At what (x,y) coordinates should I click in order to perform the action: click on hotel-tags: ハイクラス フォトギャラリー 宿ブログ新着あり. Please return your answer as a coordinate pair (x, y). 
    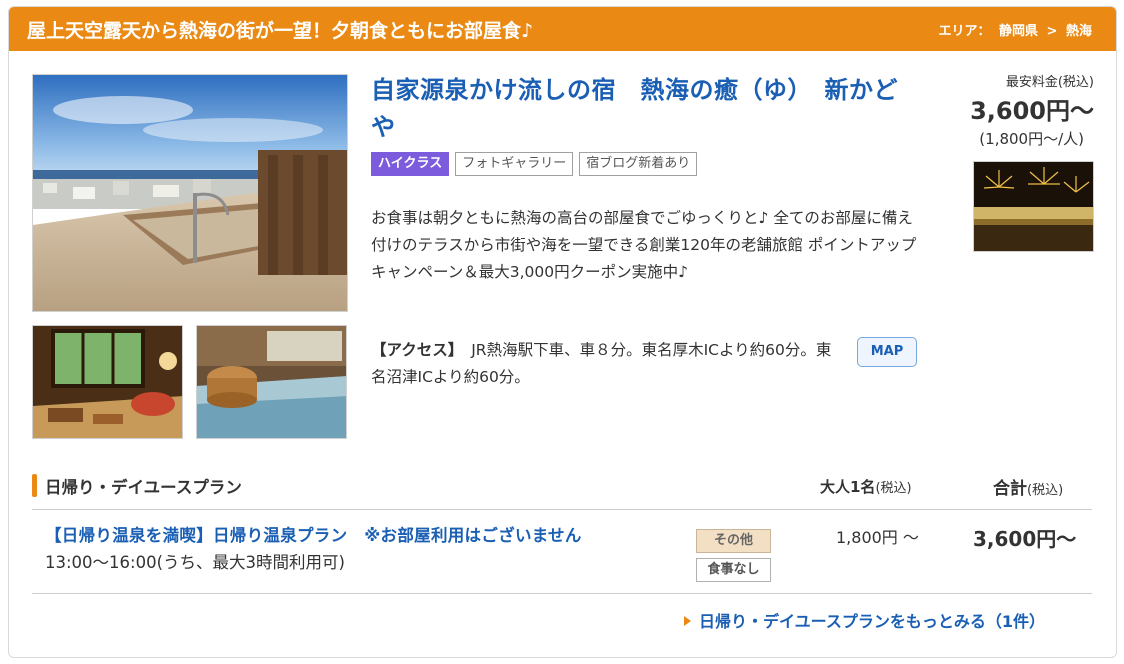
    Looking at the image, I should click on (534, 164).